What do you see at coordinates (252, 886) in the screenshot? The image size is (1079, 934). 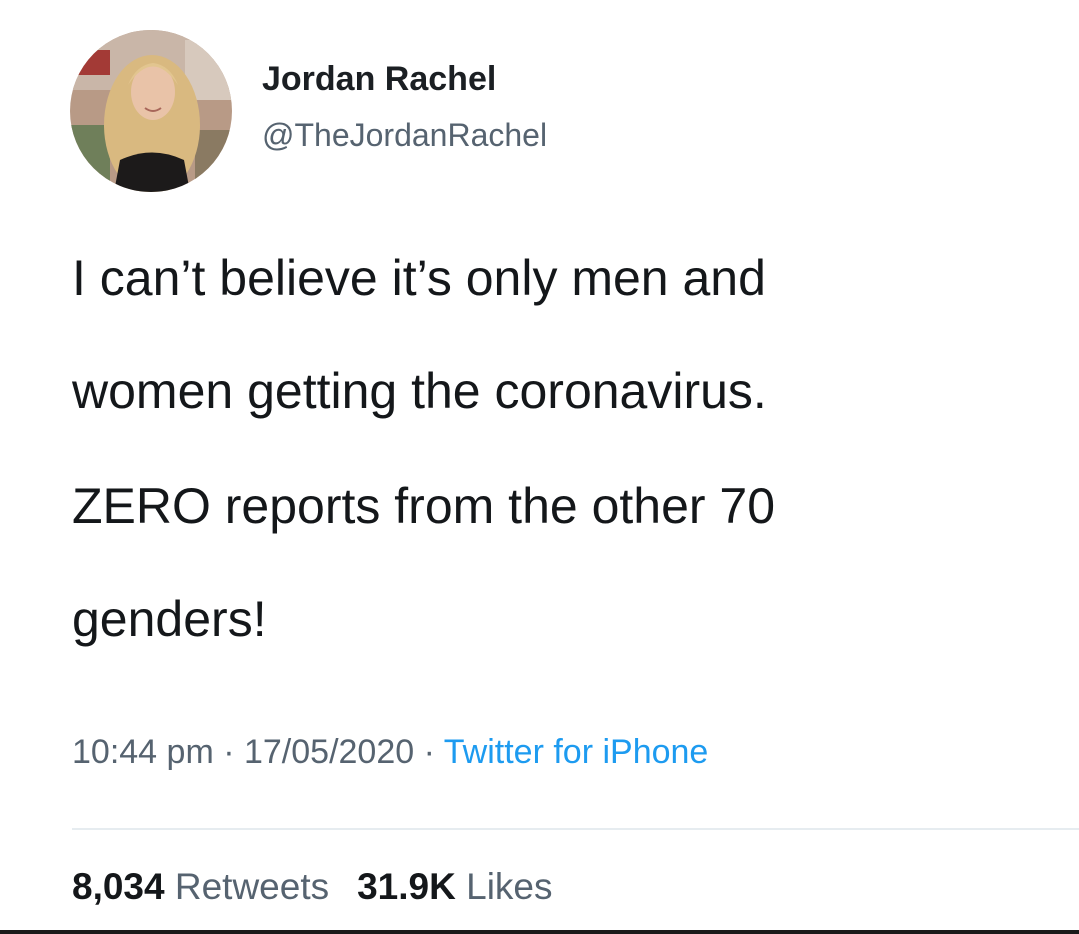 I see `retweets-label: Retweets` at bounding box center [252, 886].